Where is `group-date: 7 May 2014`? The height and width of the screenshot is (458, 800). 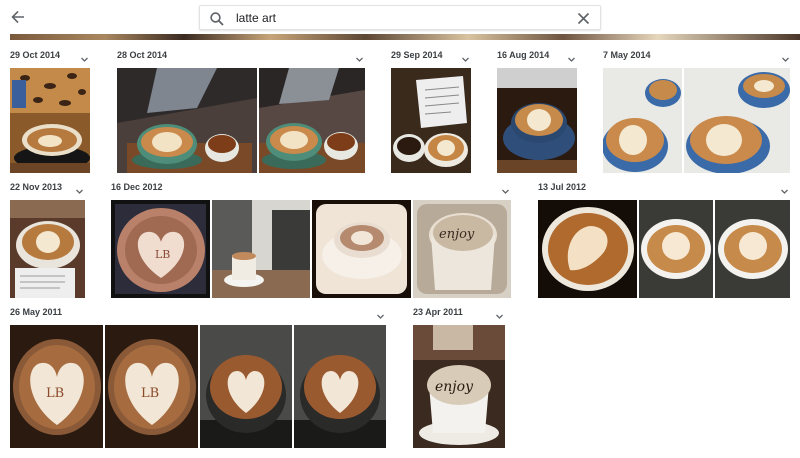
group-date: 7 May 2014 is located at coordinates (627, 55).